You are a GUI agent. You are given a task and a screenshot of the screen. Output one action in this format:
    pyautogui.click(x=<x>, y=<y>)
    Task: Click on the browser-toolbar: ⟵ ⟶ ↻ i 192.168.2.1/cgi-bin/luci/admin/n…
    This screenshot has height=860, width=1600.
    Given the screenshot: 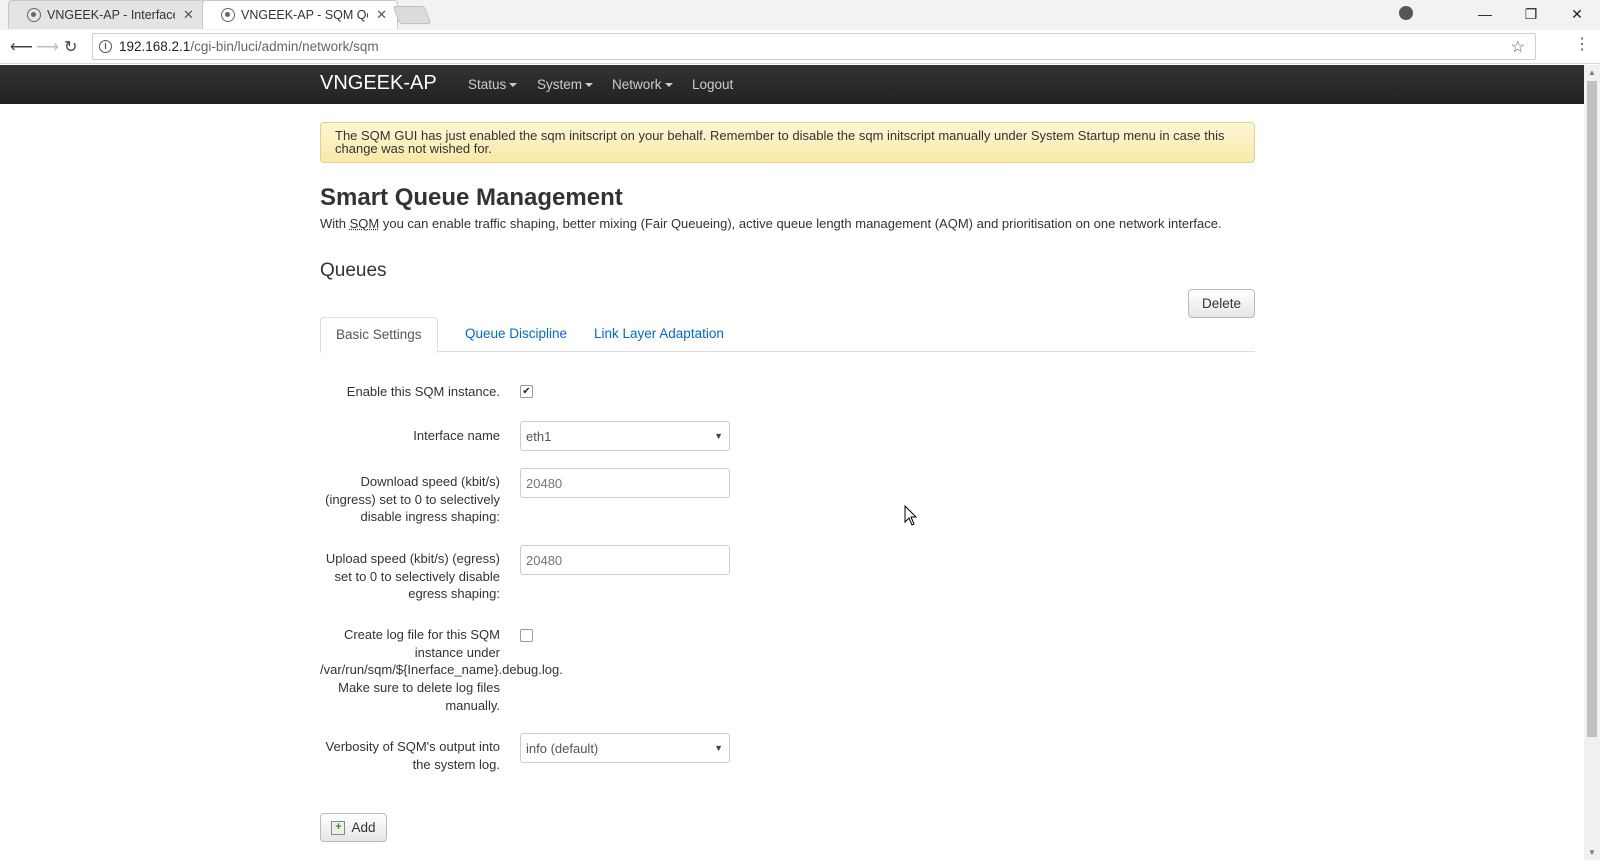 What is the action you would take?
    pyautogui.click(x=800, y=47)
    